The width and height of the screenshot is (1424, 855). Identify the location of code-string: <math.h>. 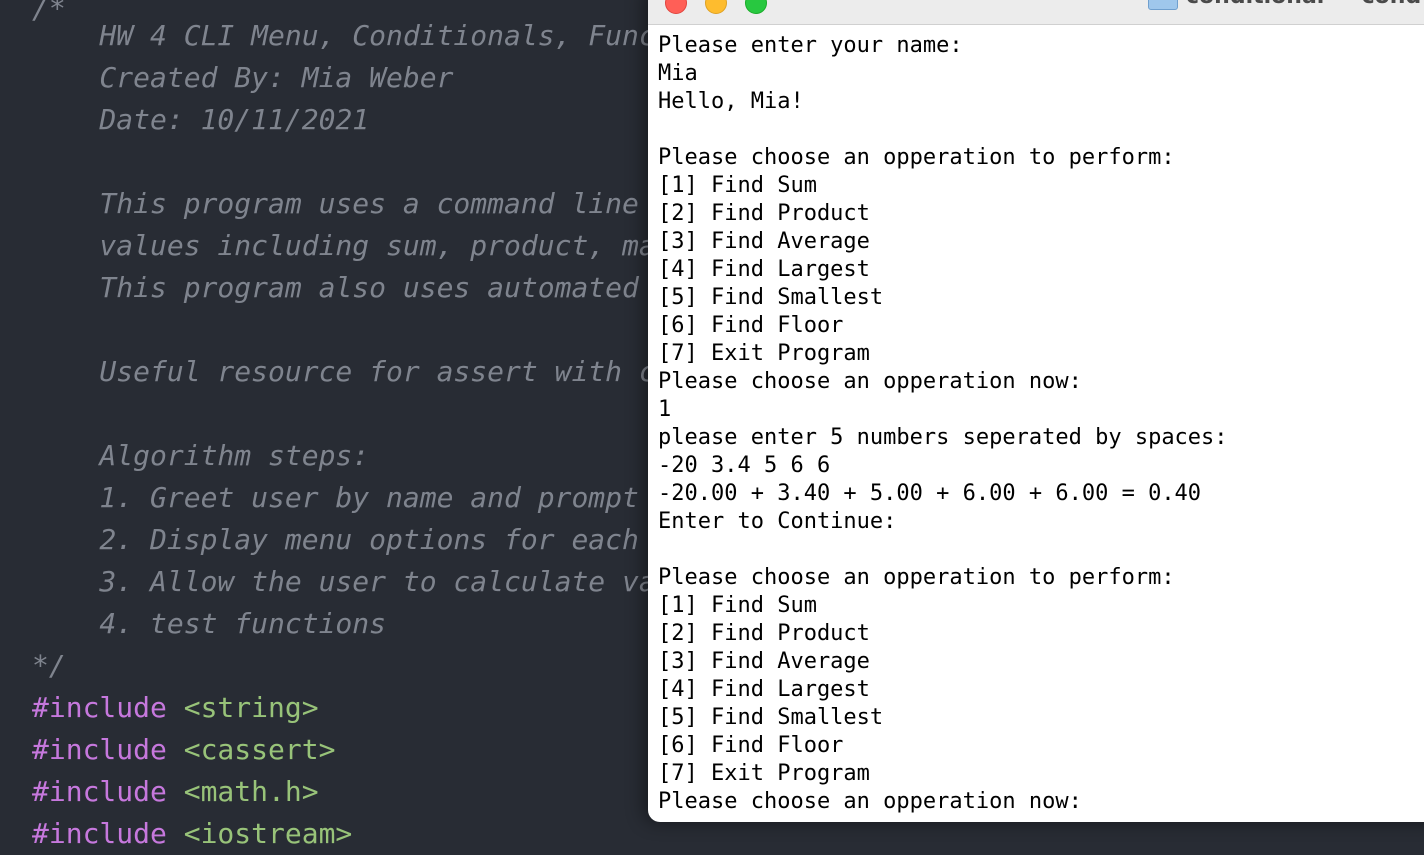
(251, 791).